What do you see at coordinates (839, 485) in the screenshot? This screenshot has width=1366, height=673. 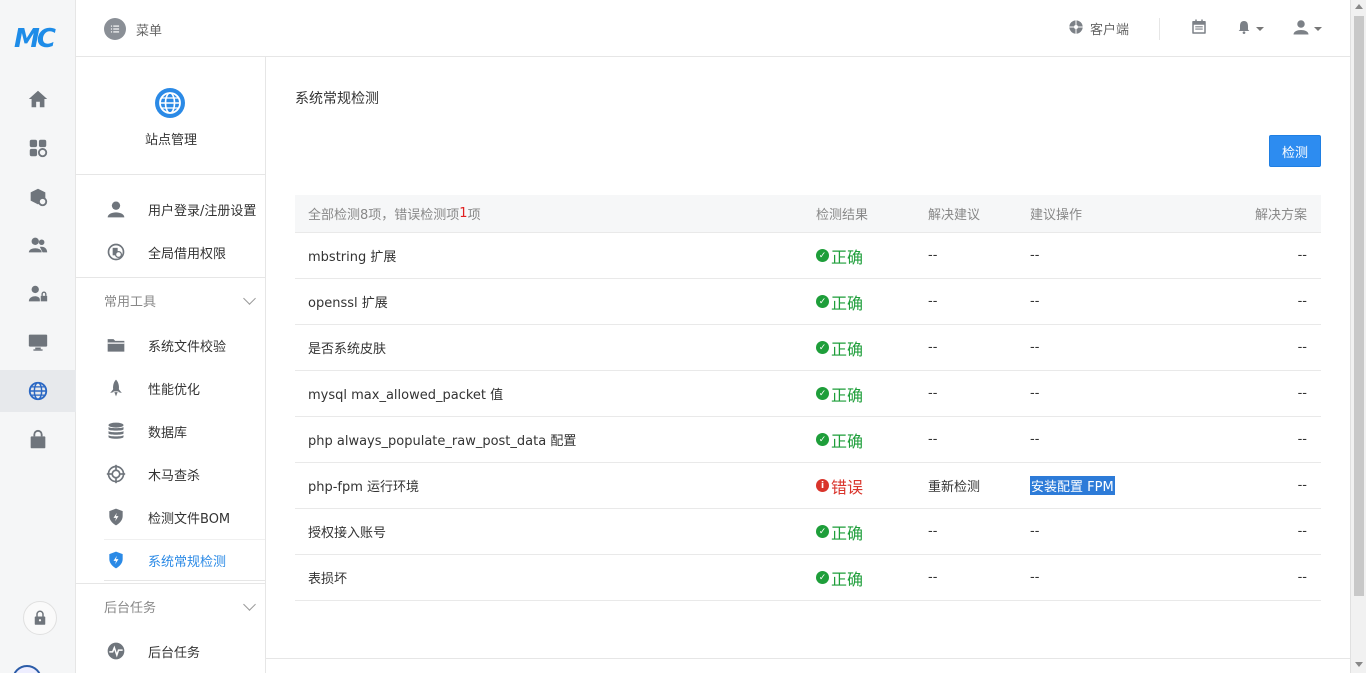 I see `check-result: i 错误` at bounding box center [839, 485].